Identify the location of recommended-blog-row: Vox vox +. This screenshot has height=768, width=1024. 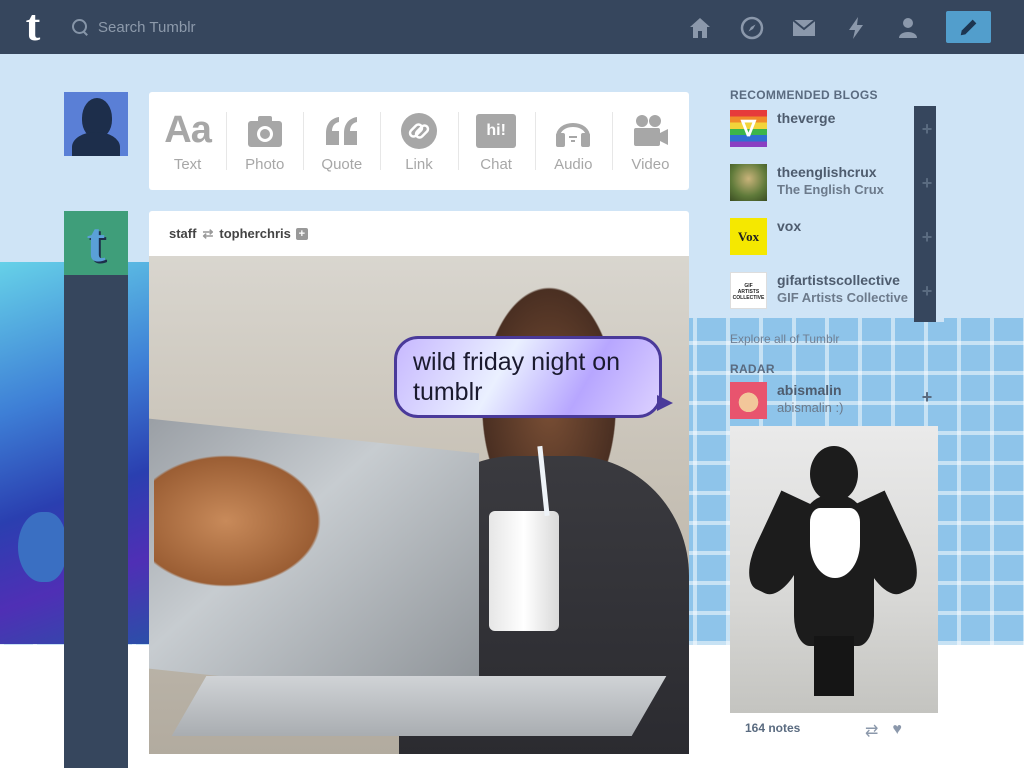
(840, 241).